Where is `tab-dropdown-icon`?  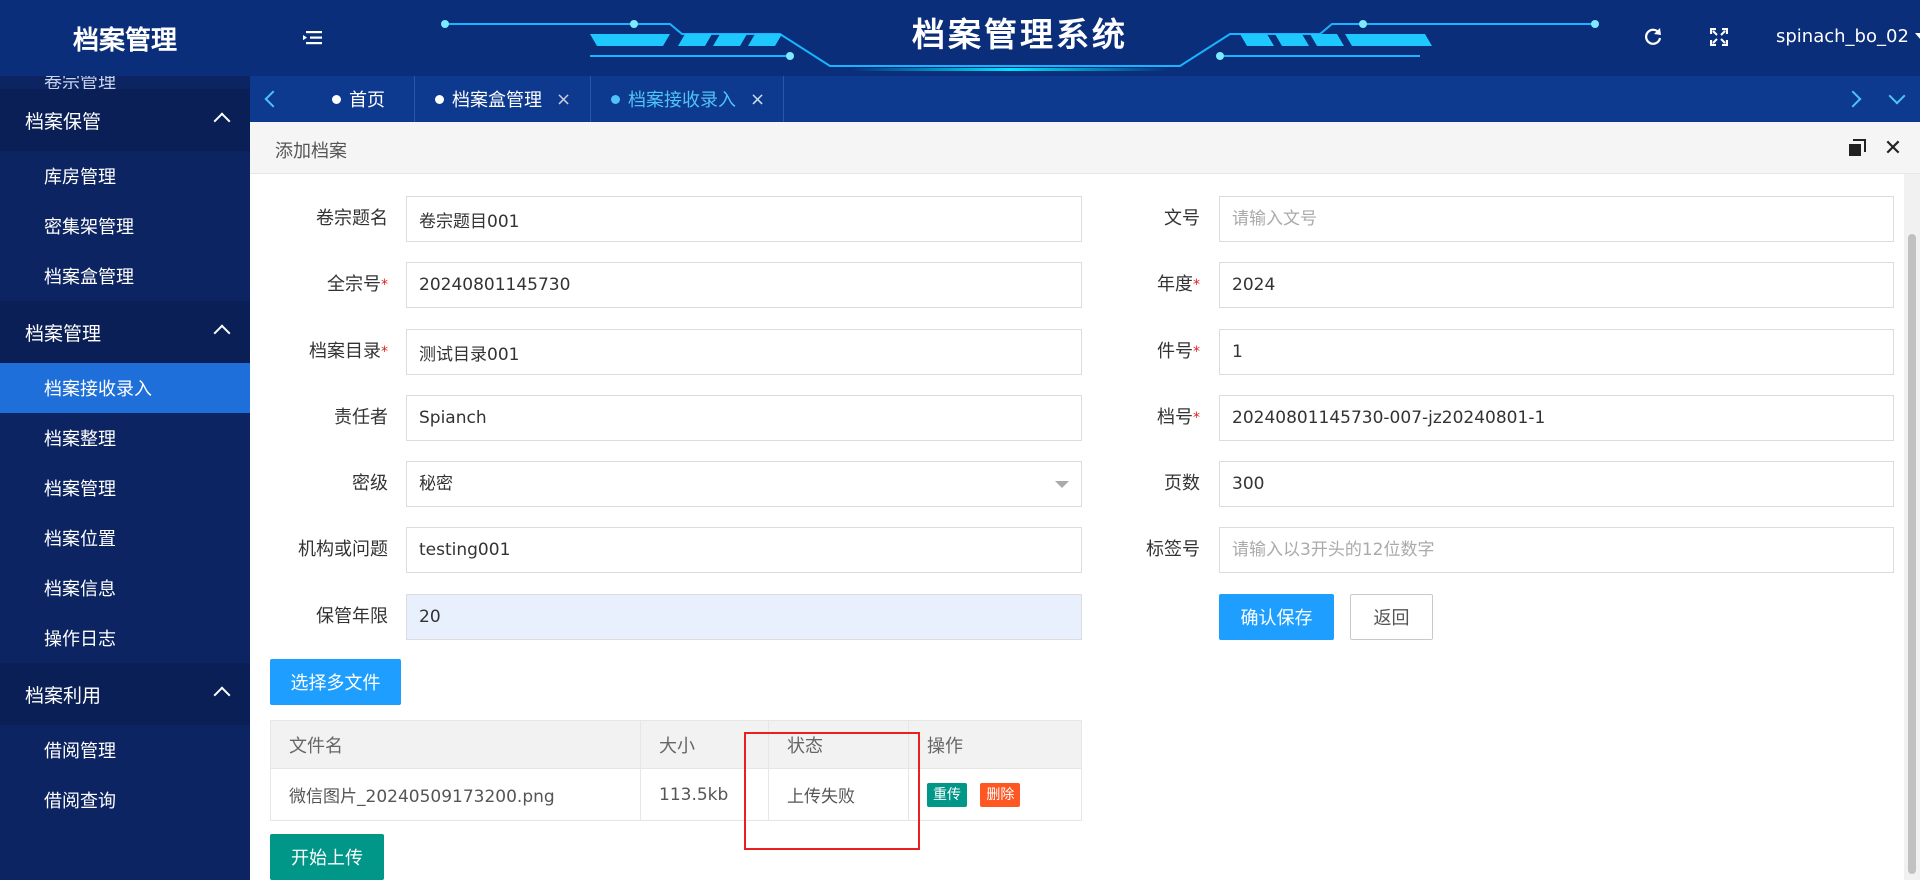
tab-dropdown-icon is located at coordinates (1897, 99).